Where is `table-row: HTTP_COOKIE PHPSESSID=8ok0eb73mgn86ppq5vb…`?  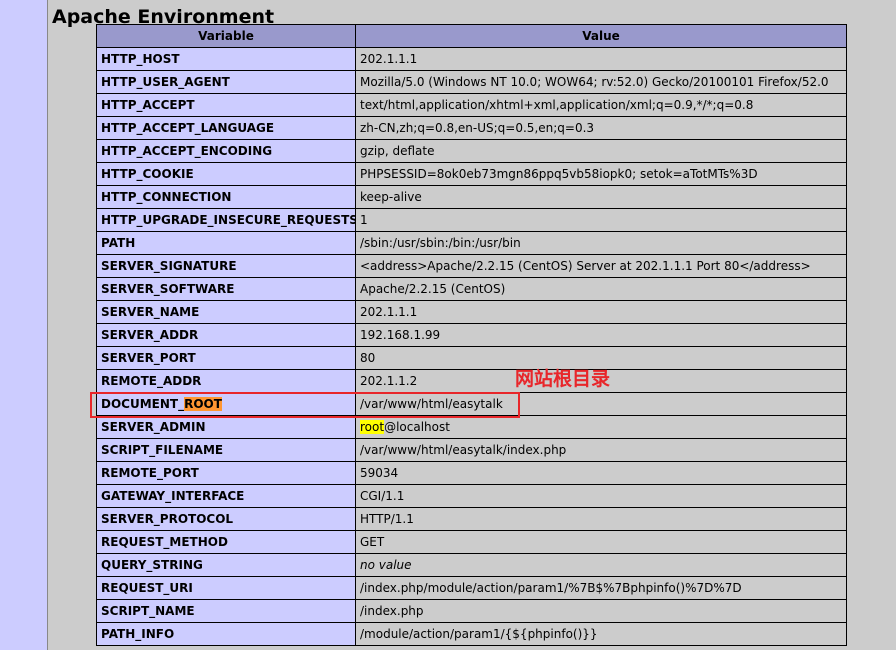 table-row: HTTP_COOKIE PHPSESSID=8ok0eb73mgn86ppq5vb… is located at coordinates (471, 174).